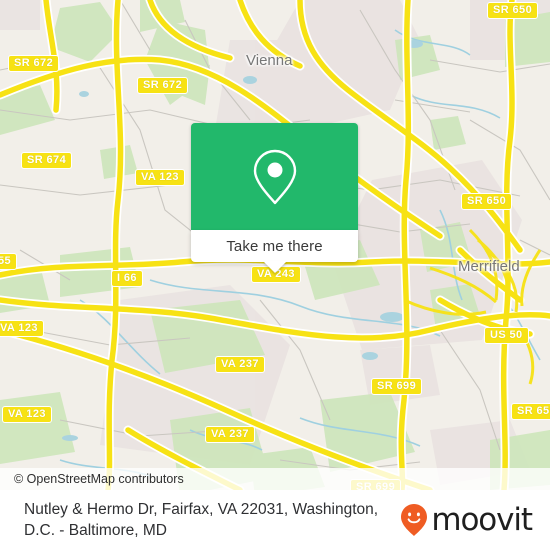  I want to click on take-me-there-label: Take me there, so click(274, 246).